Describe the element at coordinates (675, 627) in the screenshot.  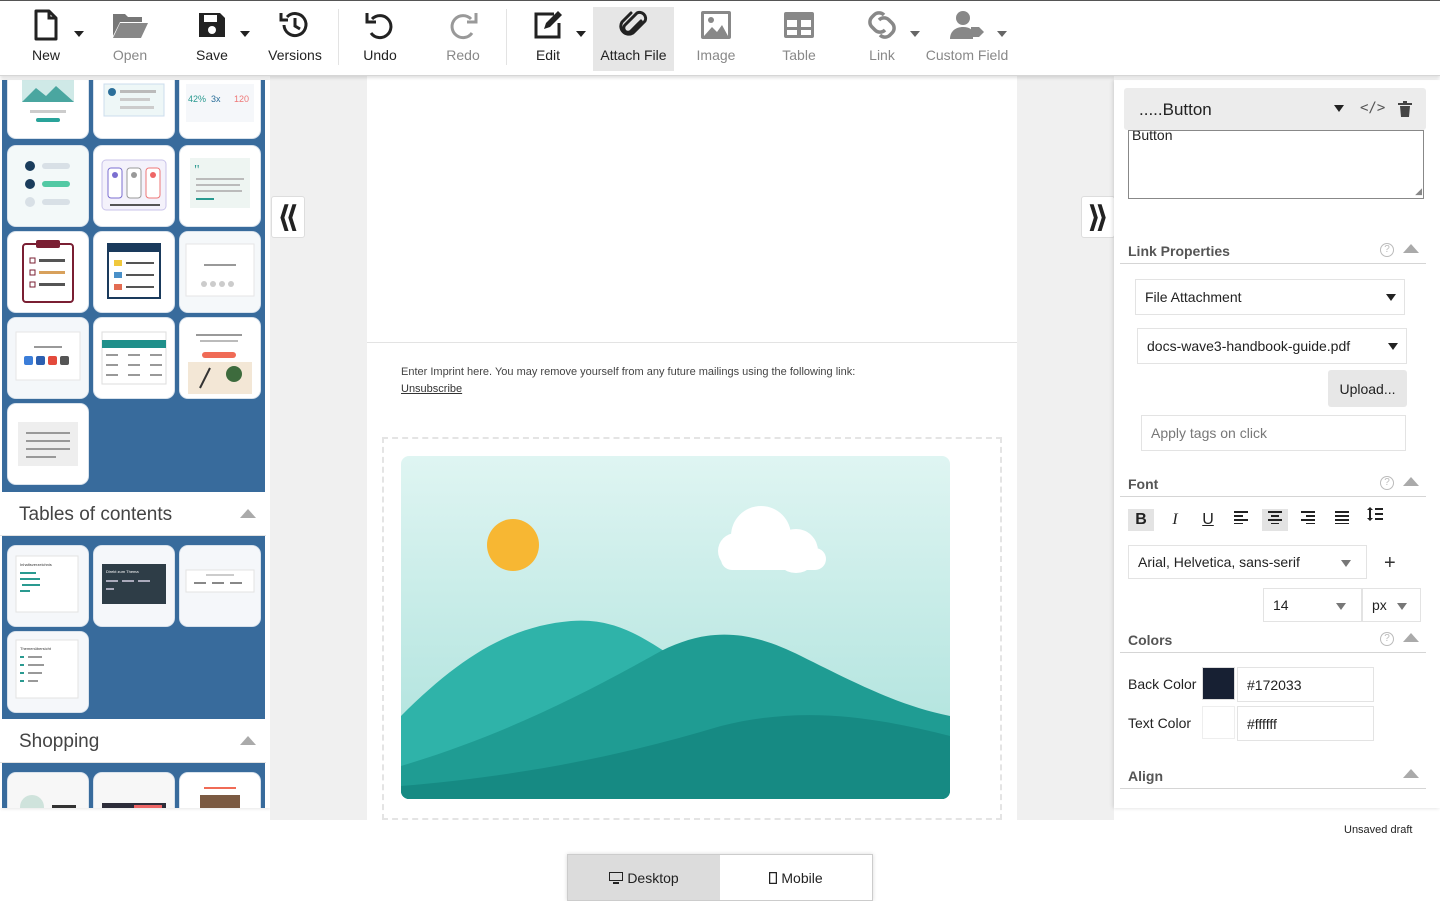
I see `placeholder-landscape-image` at that location.